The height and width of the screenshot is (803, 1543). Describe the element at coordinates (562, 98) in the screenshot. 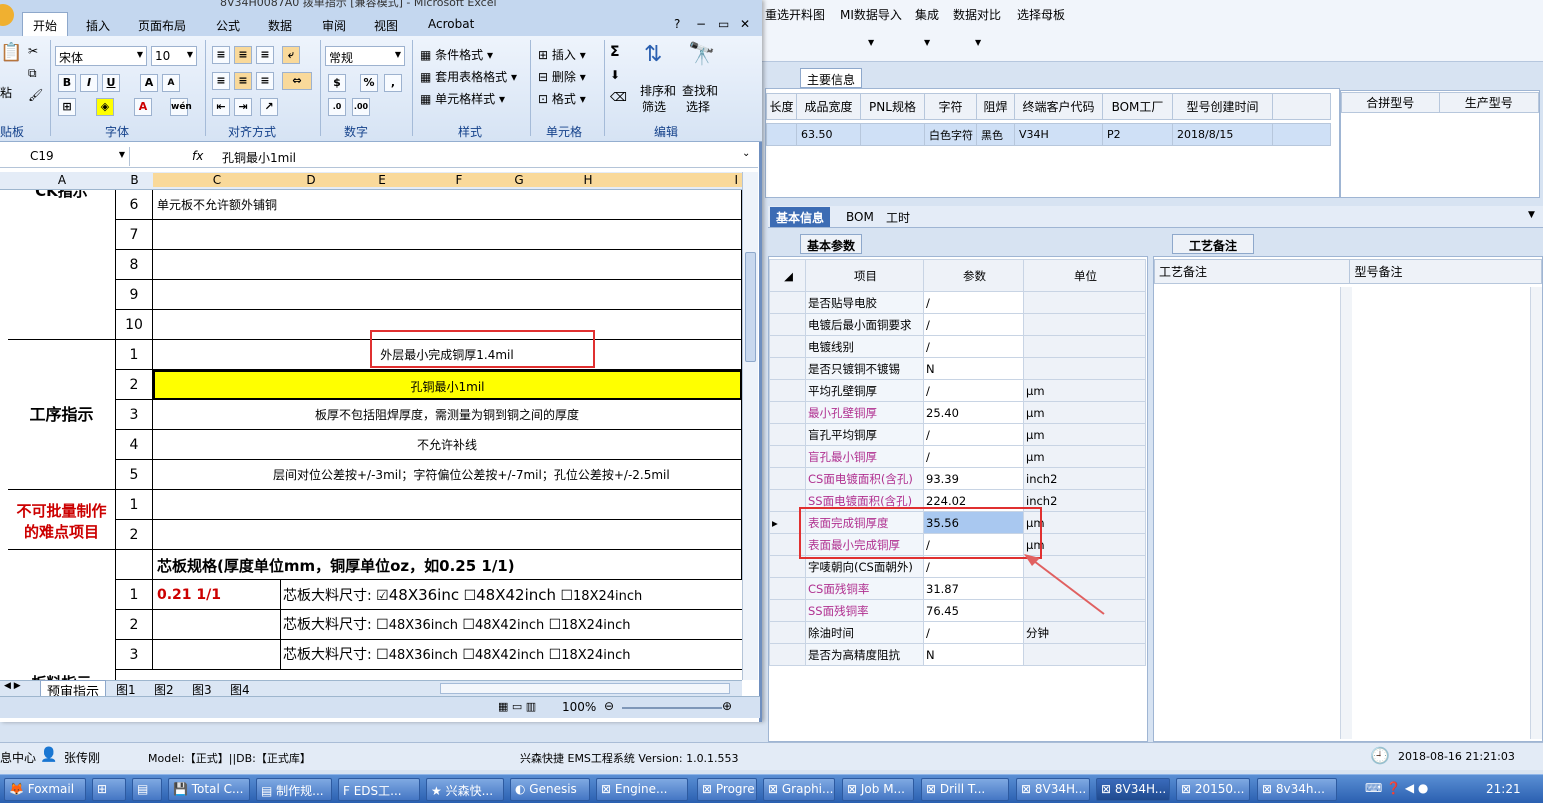

I see `format-cells-button: ⊡ 格式 ▾` at that location.